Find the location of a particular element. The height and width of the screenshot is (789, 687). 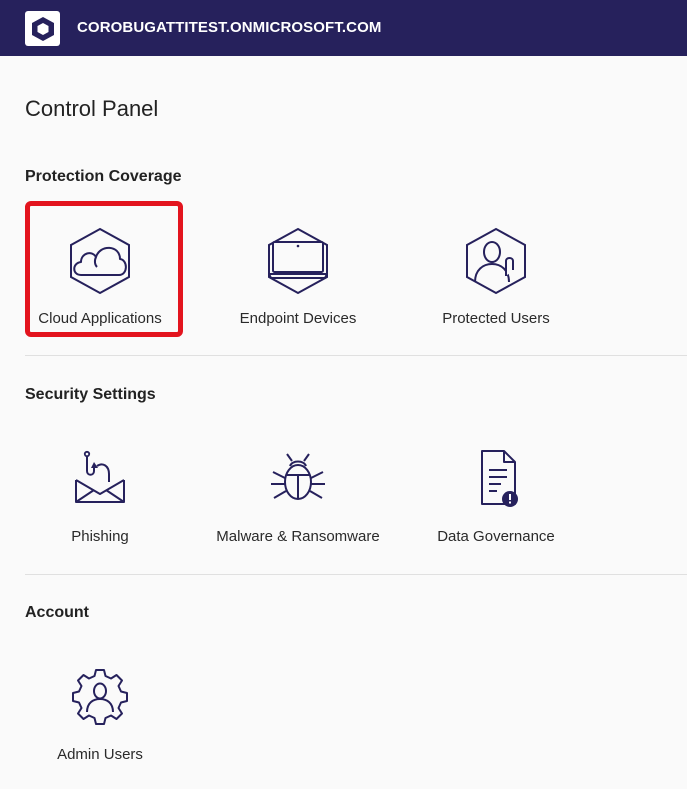

tile-admin-users: Admin Users is located at coordinates (100, 713).